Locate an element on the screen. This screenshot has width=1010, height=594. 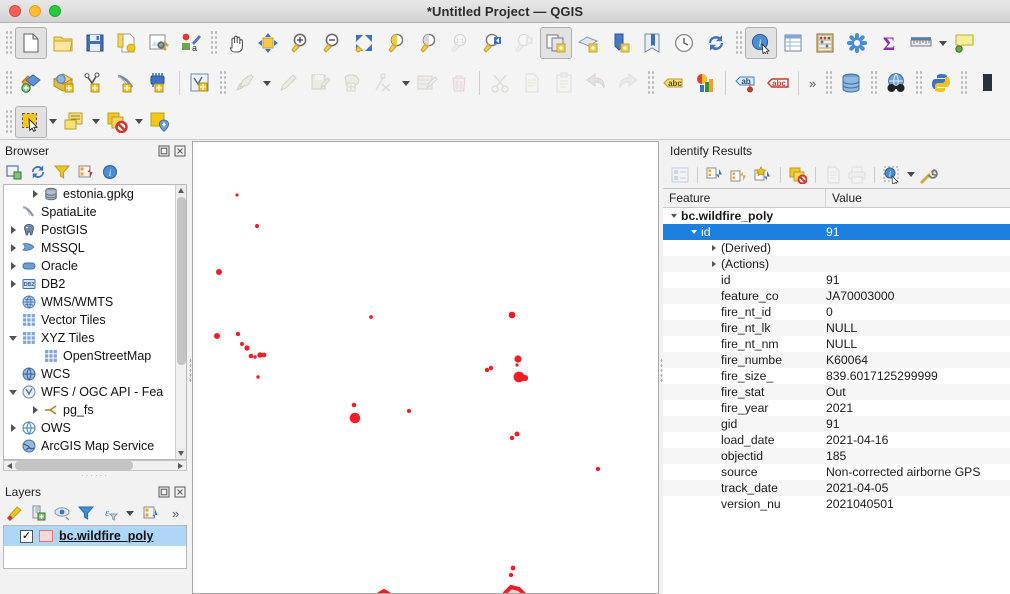
new-print-layout-button is located at coordinates (620, 43).